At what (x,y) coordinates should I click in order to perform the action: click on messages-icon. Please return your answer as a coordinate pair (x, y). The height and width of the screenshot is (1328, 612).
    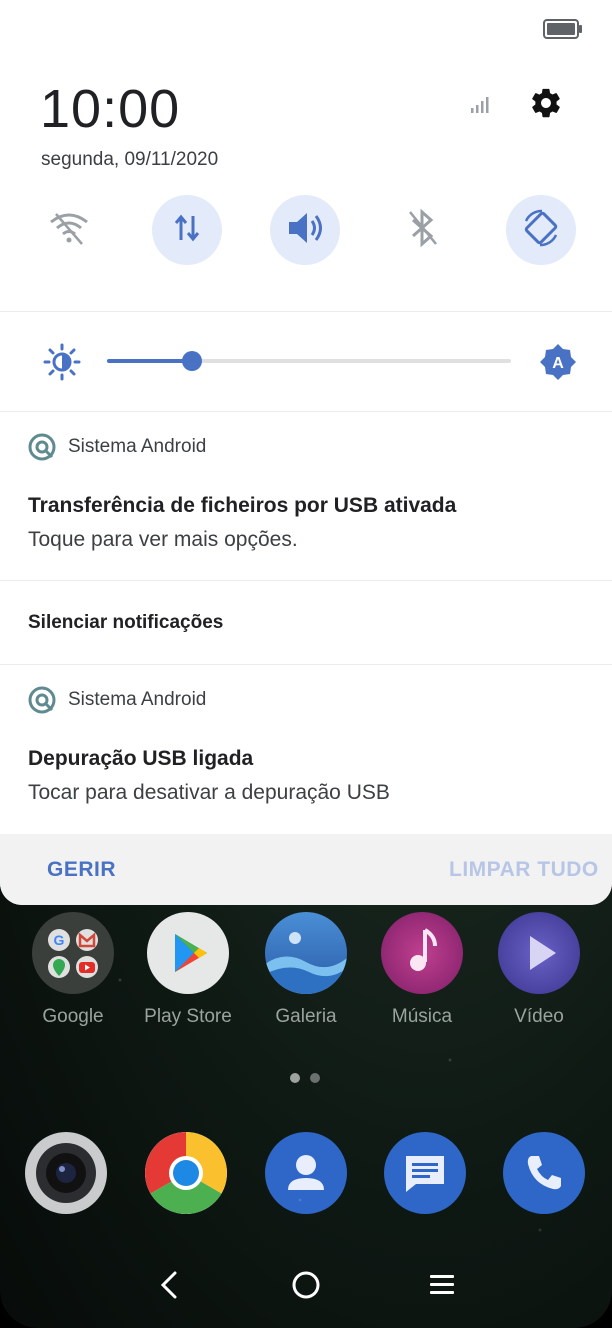
    Looking at the image, I should click on (425, 1173).